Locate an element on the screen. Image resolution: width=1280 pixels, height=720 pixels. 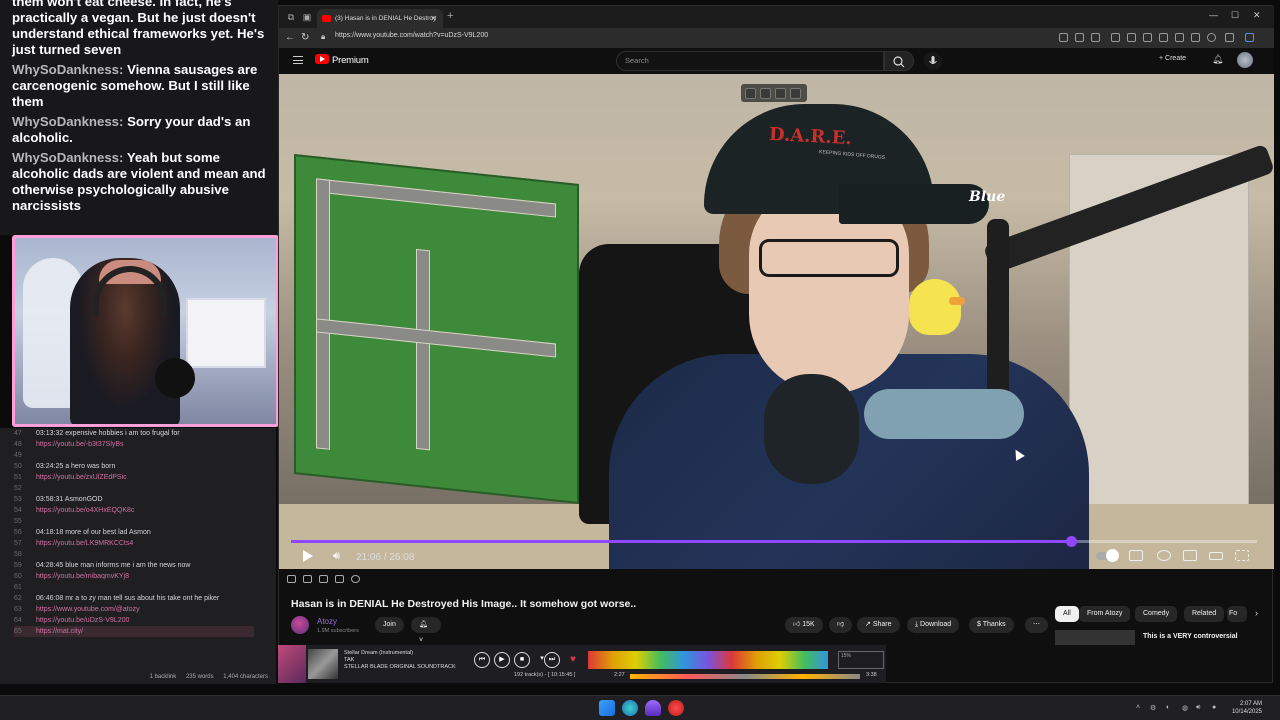
channel-avatar is located at coordinates (300, 625).